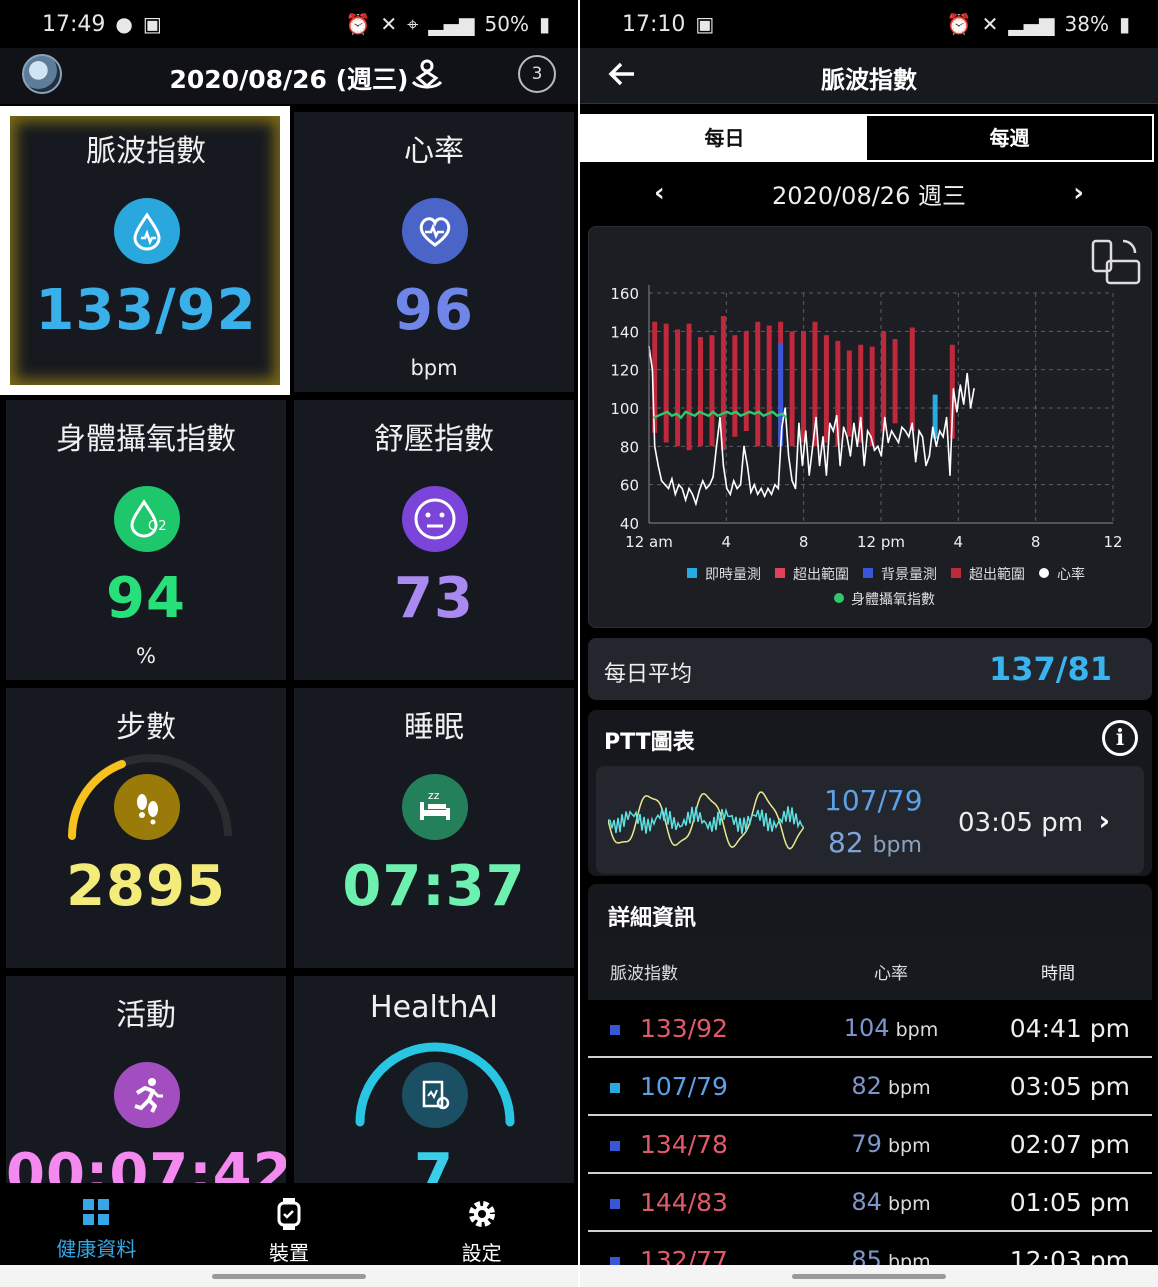  Describe the element at coordinates (1120, 738) in the screenshot. I see `info-icon: i` at that location.